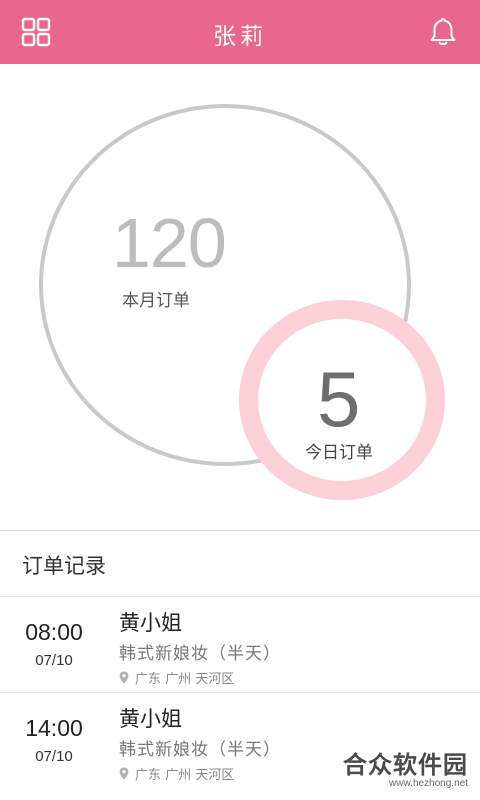 The height and width of the screenshot is (800, 480). What do you see at coordinates (240, 530) in the screenshot?
I see `divider` at bounding box center [240, 530].